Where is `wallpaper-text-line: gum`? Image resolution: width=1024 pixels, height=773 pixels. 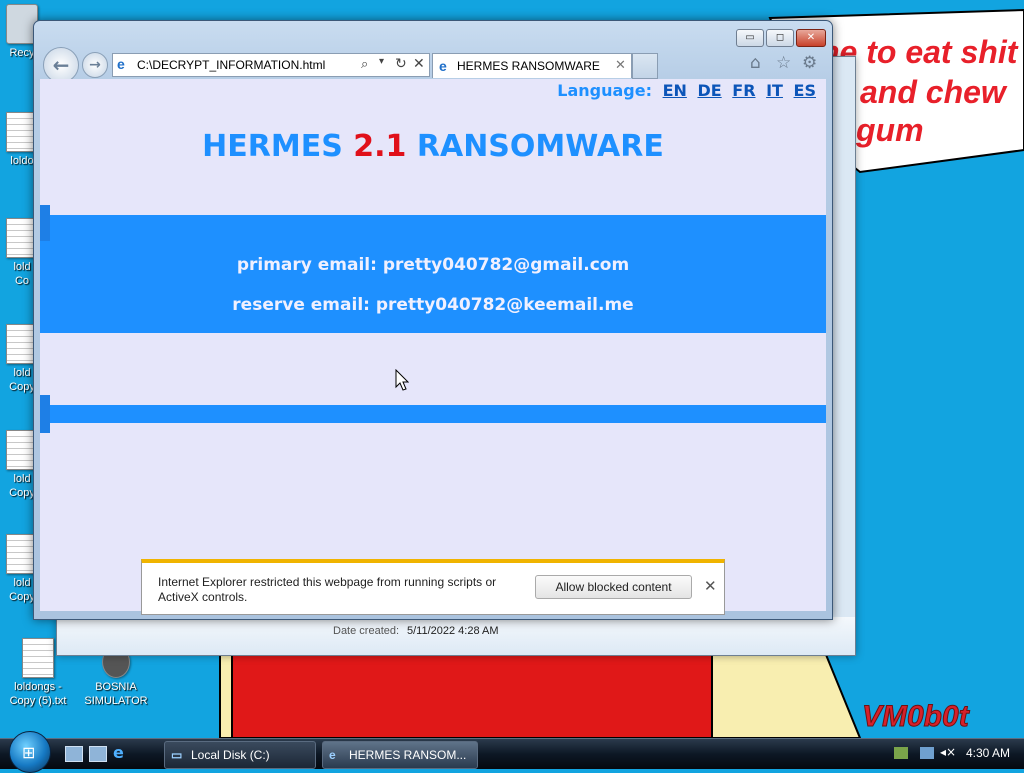 wallpaper-text-line: gum is located at coordinates (890, 130).